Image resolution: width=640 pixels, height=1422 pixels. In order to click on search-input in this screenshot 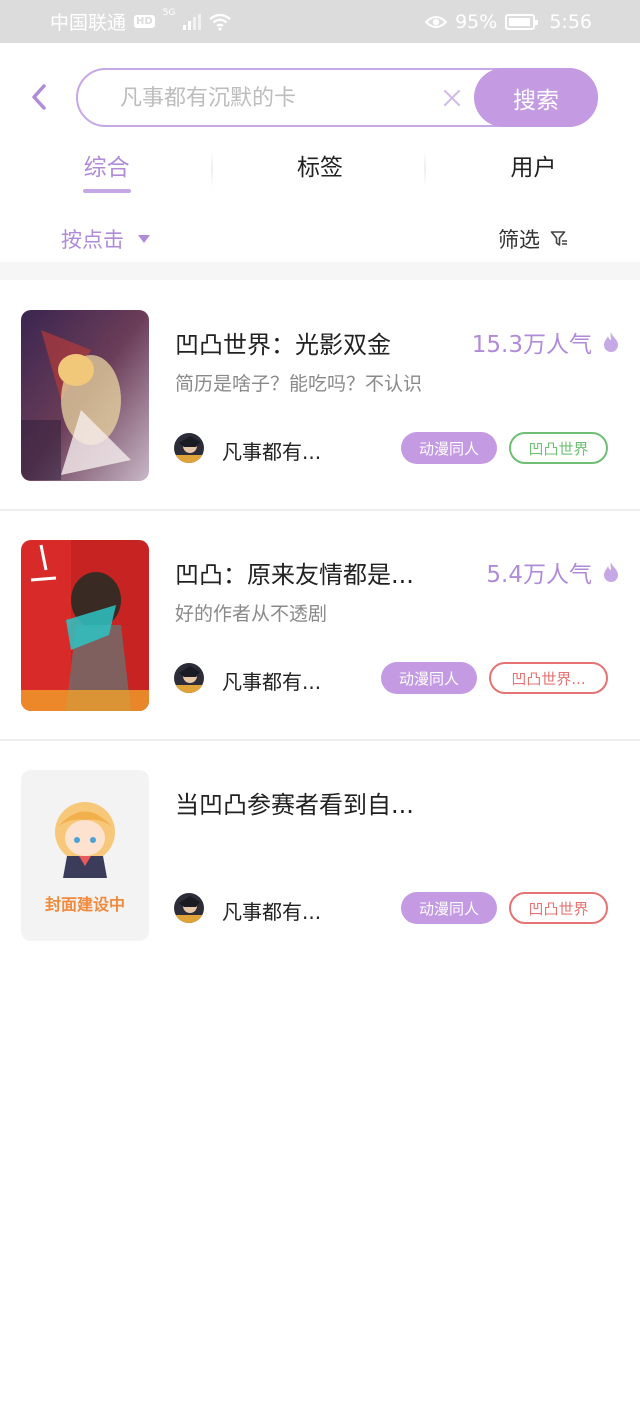, I will do `click(280, 98)`.